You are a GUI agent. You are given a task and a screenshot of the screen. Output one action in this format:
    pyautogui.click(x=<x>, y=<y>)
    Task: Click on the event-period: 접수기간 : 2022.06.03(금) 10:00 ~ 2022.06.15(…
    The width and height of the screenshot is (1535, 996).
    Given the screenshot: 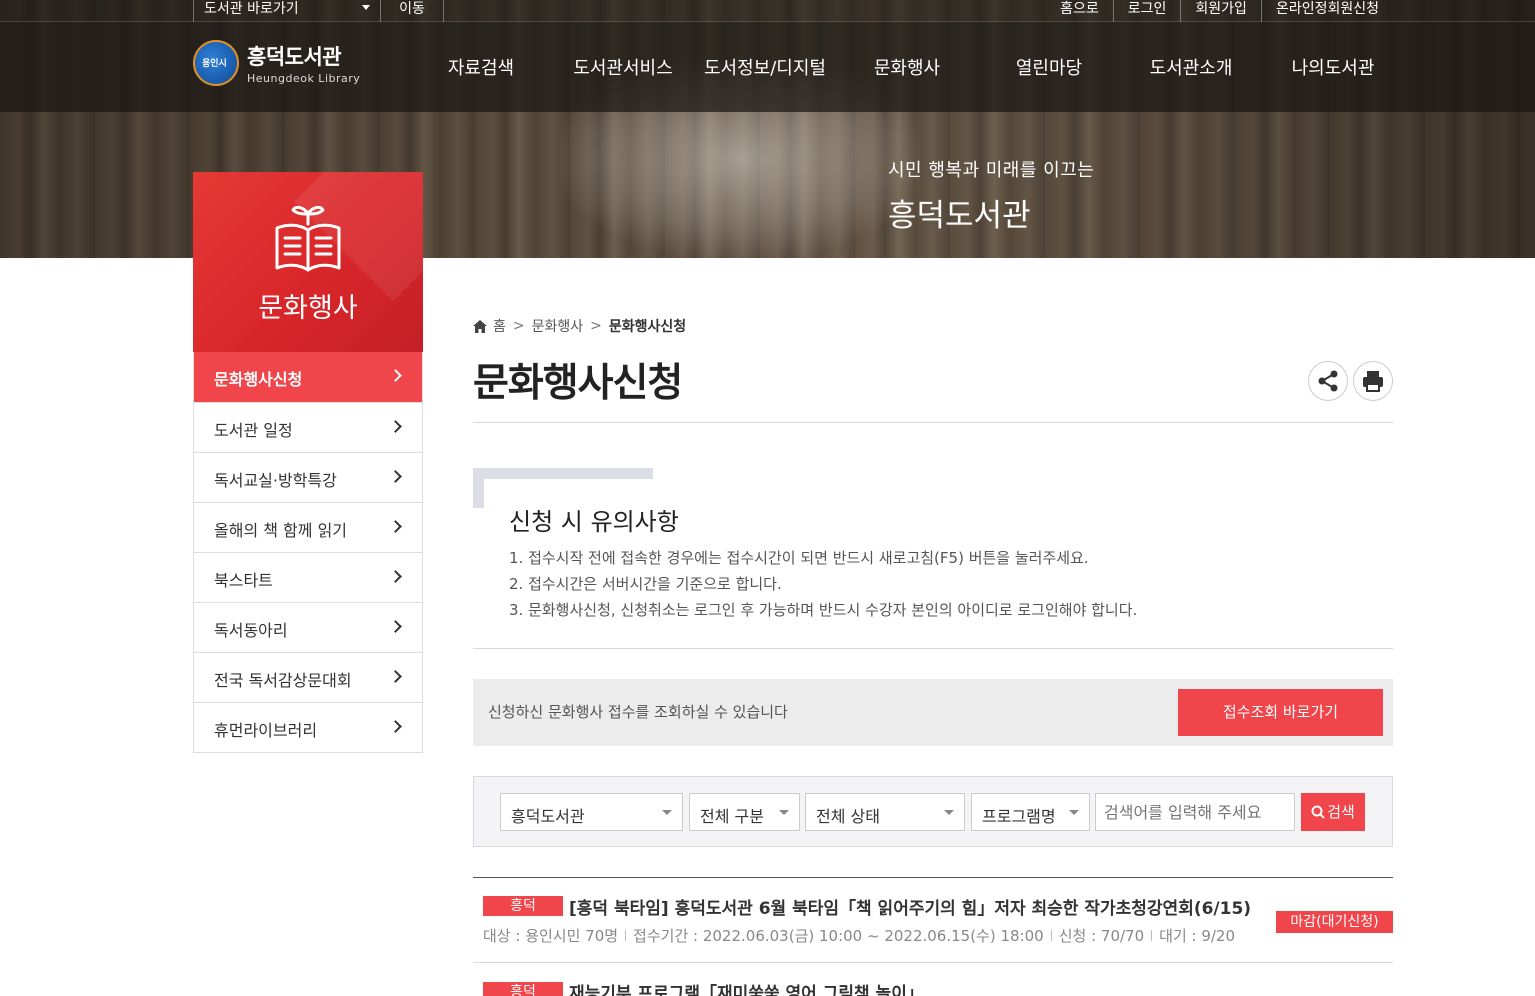 What is the action you would take?
    pyautogui.click(x=838, y=936)
    